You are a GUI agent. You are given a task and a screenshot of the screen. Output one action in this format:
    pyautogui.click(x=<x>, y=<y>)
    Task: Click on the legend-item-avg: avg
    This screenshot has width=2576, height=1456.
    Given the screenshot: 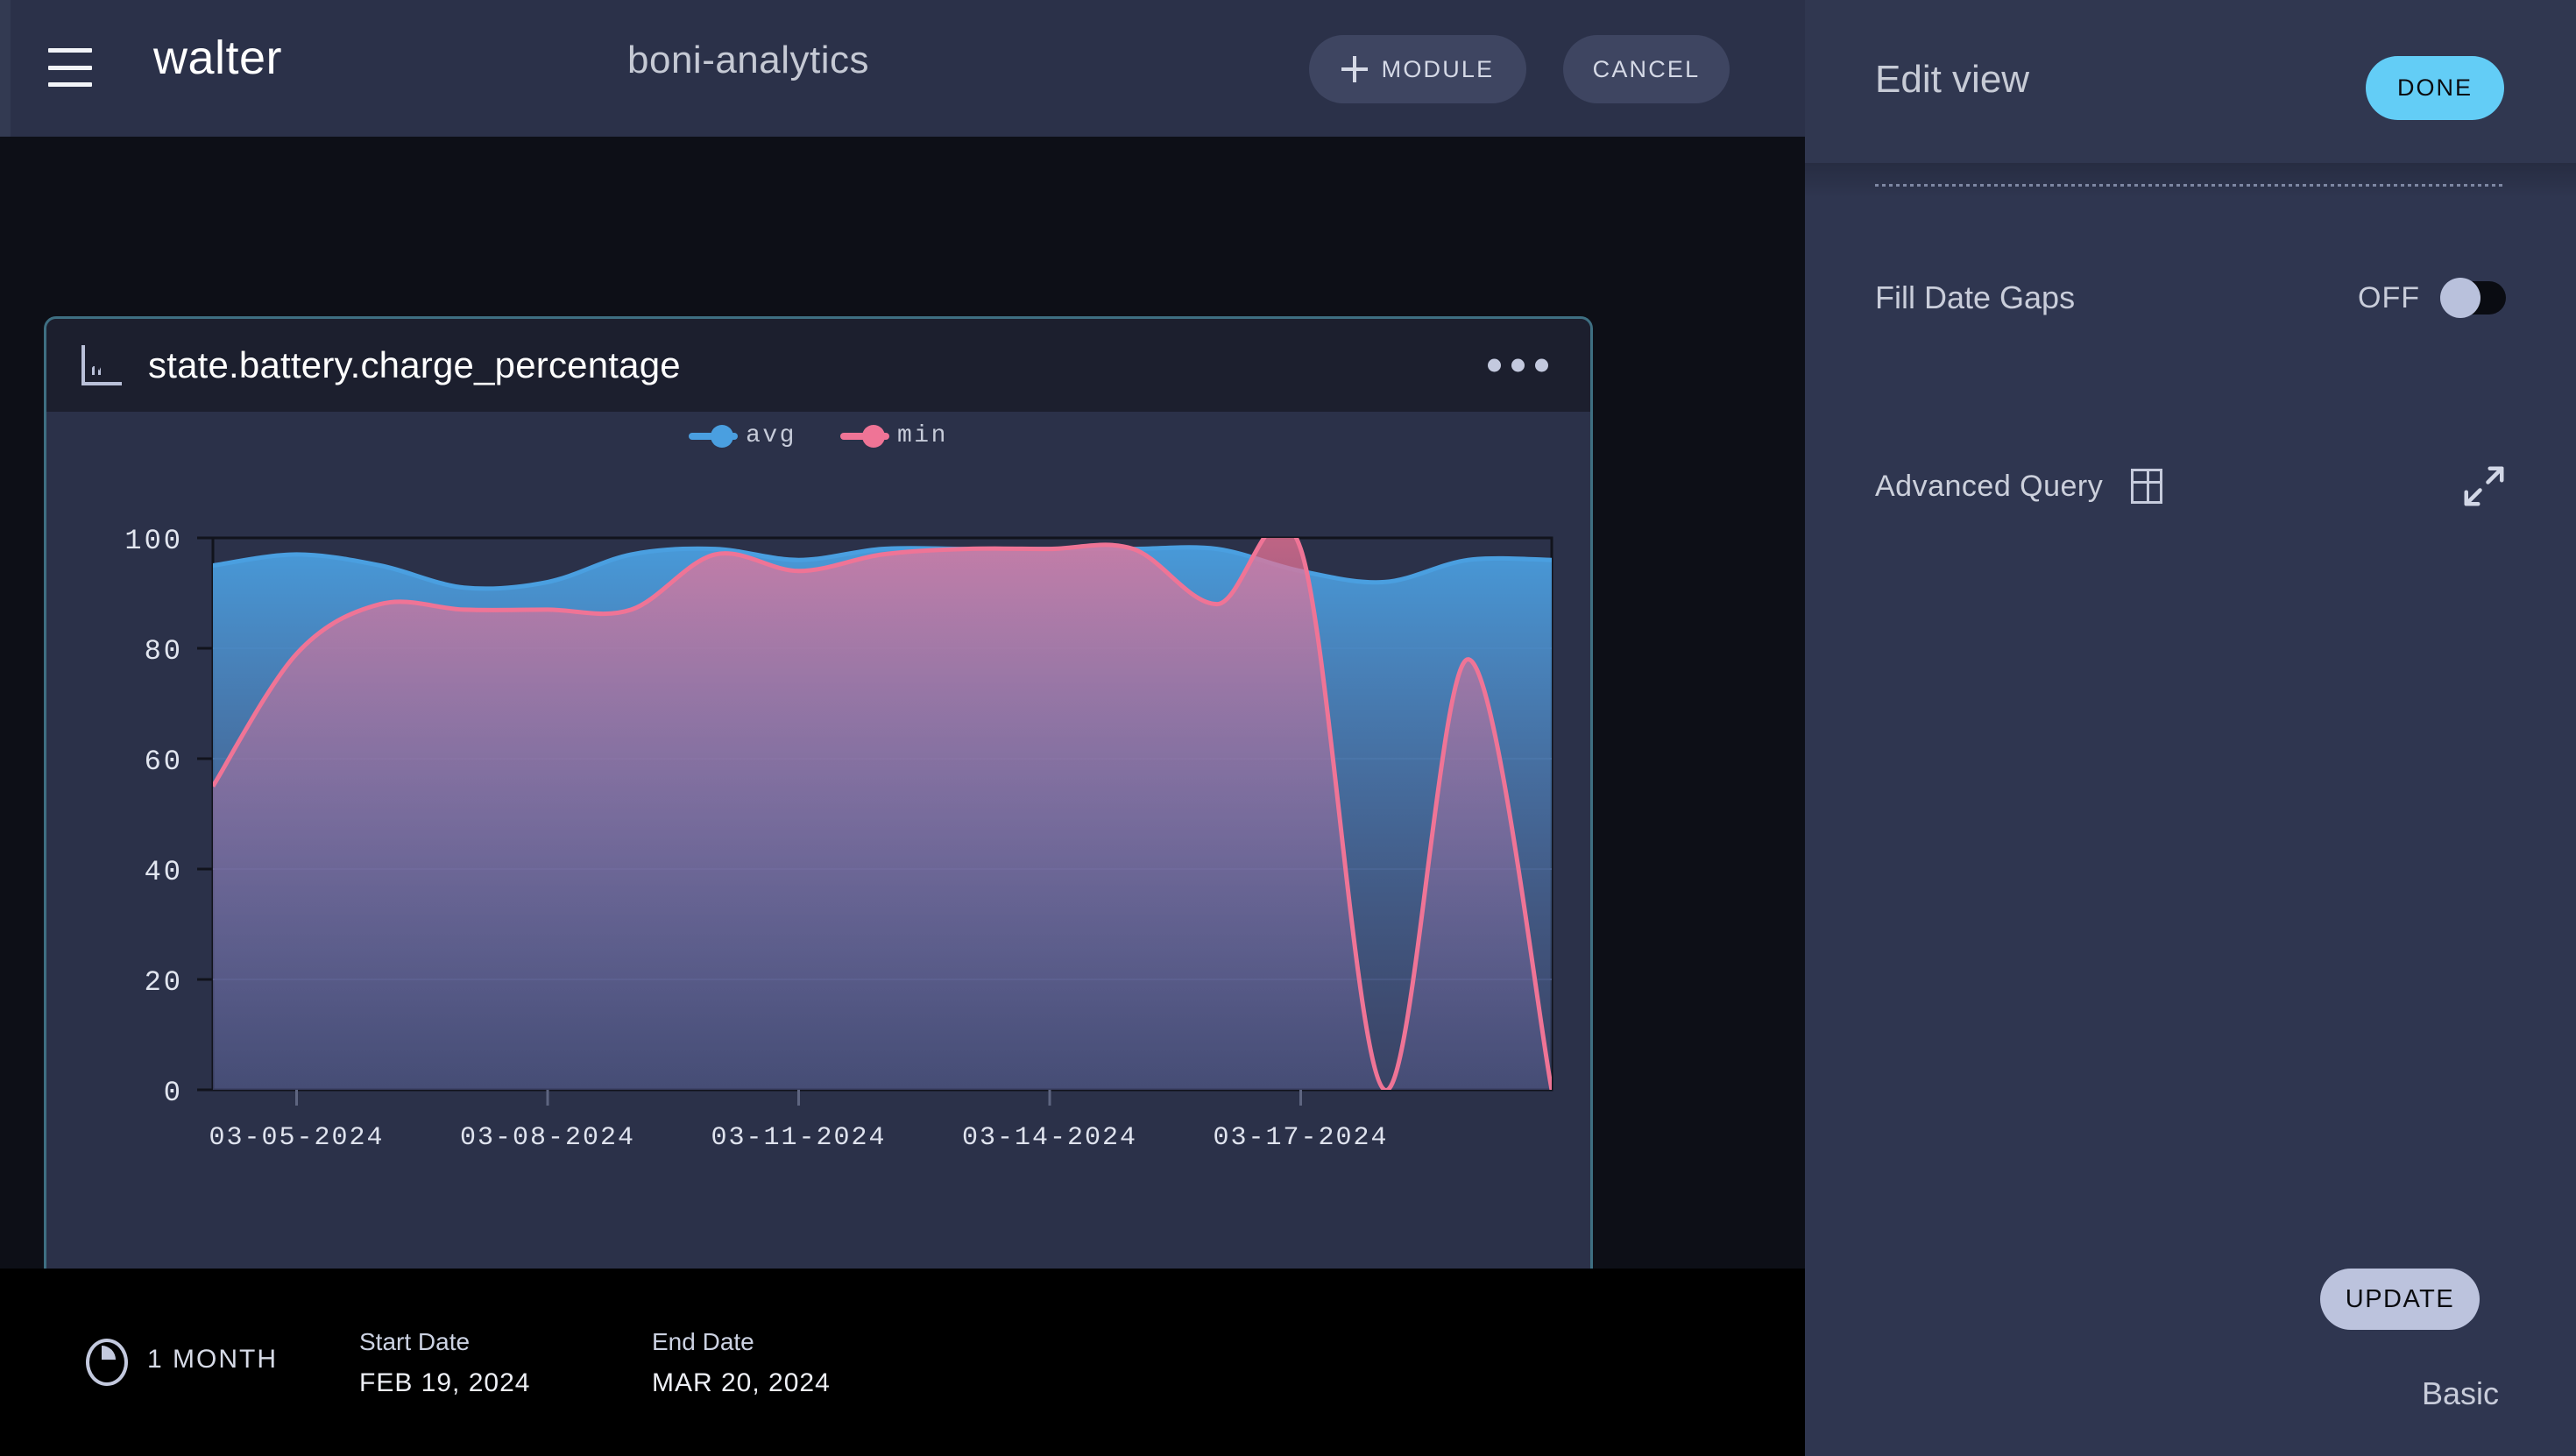 What is the action you would take?
    pyautogui.click(x=742, y=435)
    